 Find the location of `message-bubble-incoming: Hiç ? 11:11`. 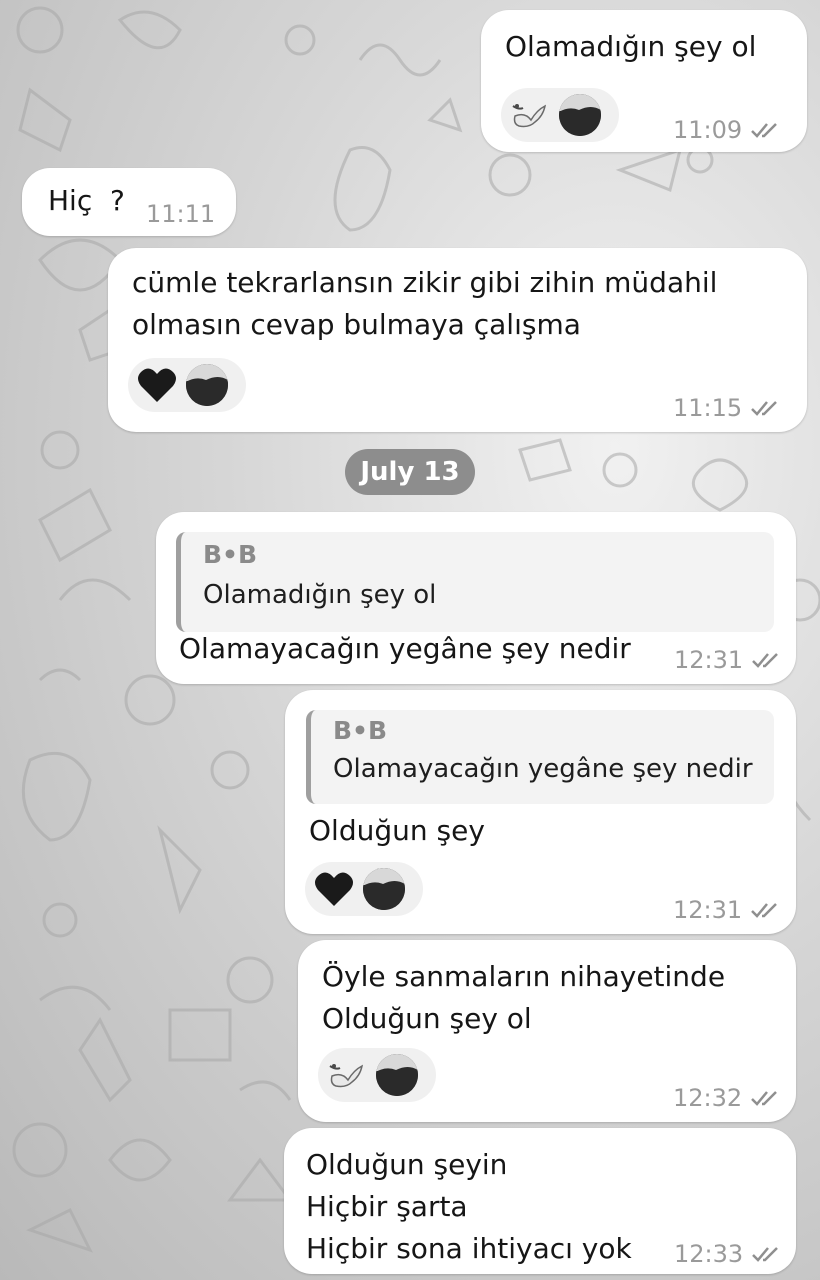

message-bubble-incoming: Hiç ? 11:11 is located at coordinates (129, 202).